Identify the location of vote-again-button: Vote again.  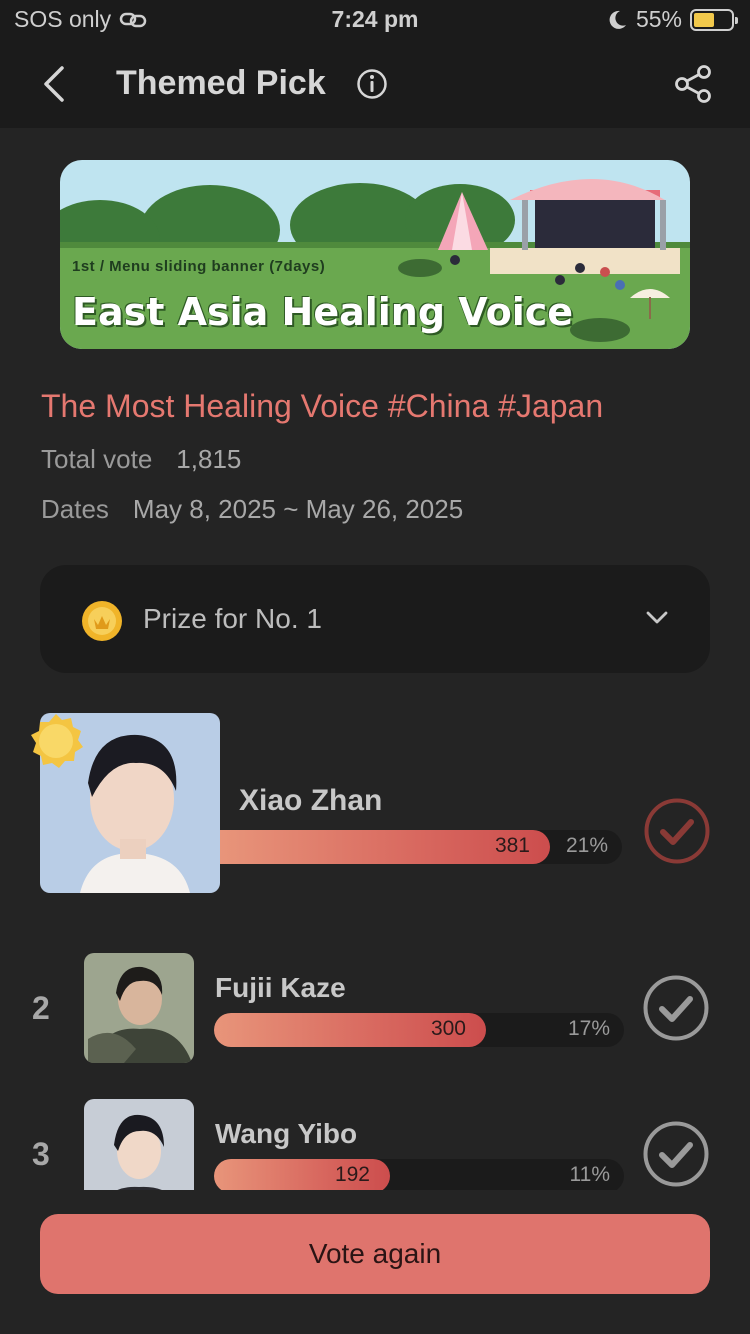
(375, 1254).